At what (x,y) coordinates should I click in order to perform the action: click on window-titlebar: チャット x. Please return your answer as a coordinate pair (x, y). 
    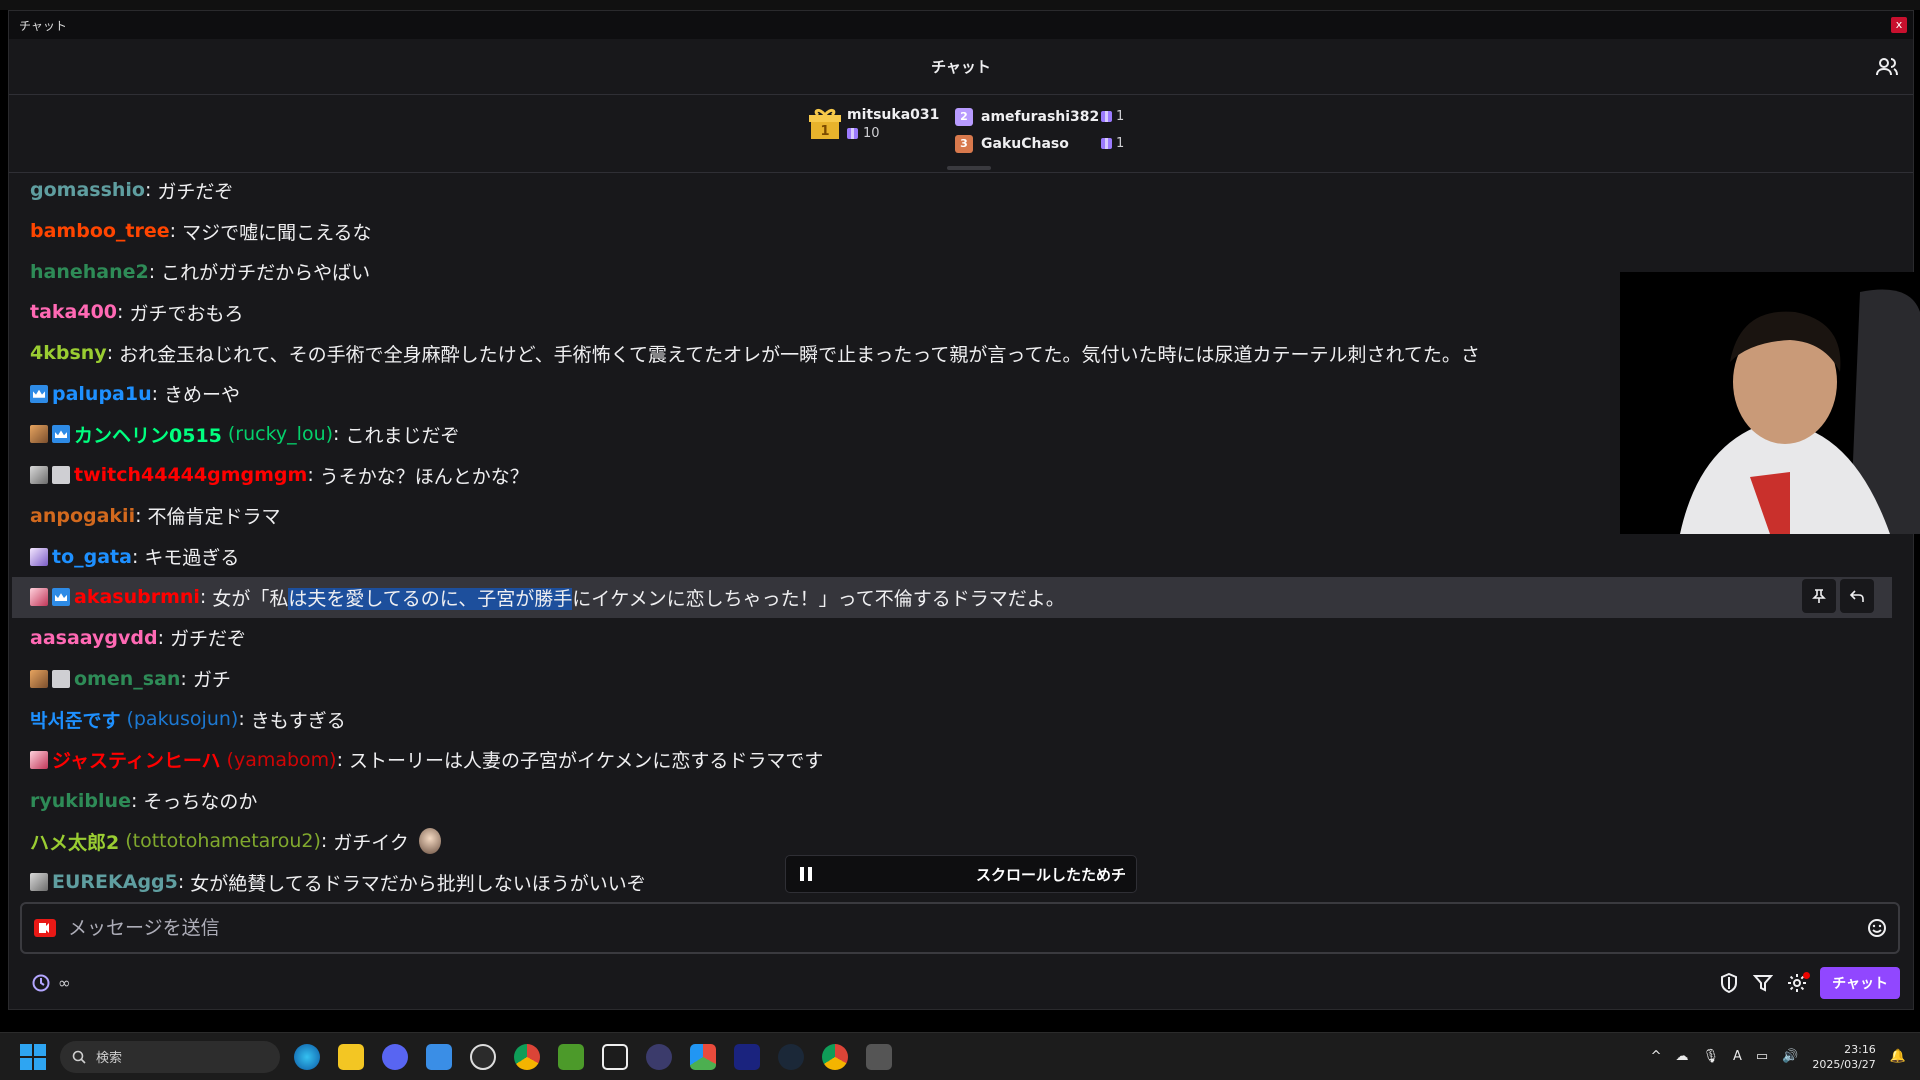
    Looking at the image, I should click on (961, 25).